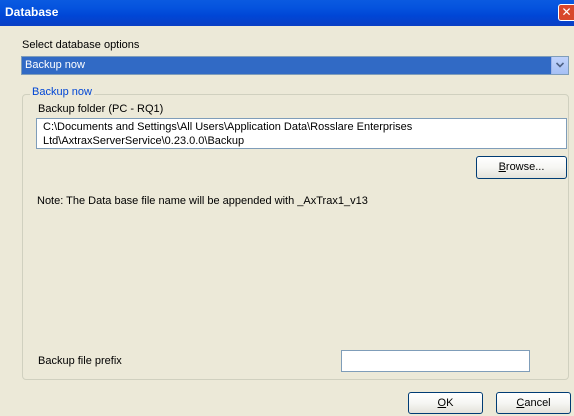 This screenshot has height=416, width=574. I want to click on ok-button: OK, so click(445, 403).